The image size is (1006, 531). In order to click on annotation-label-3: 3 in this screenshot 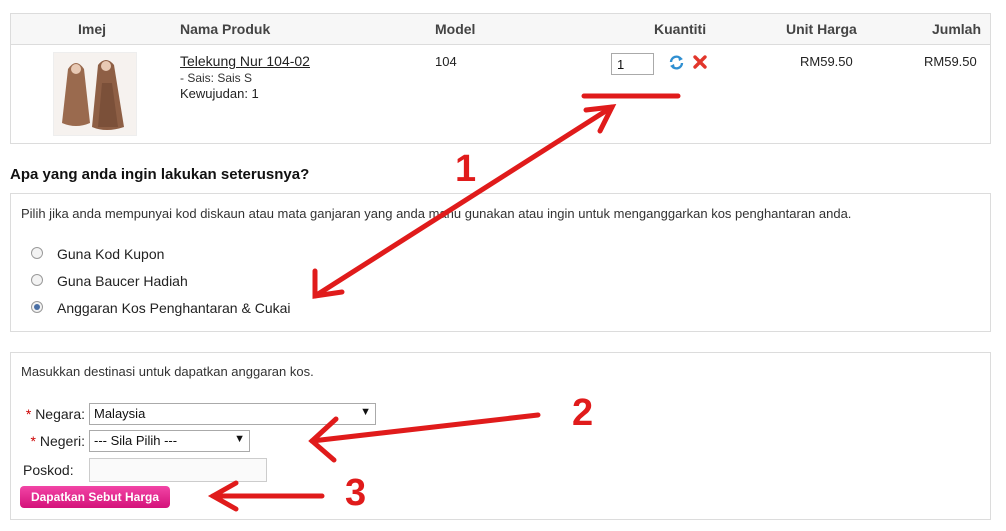, I will do `click(356, 493)`.